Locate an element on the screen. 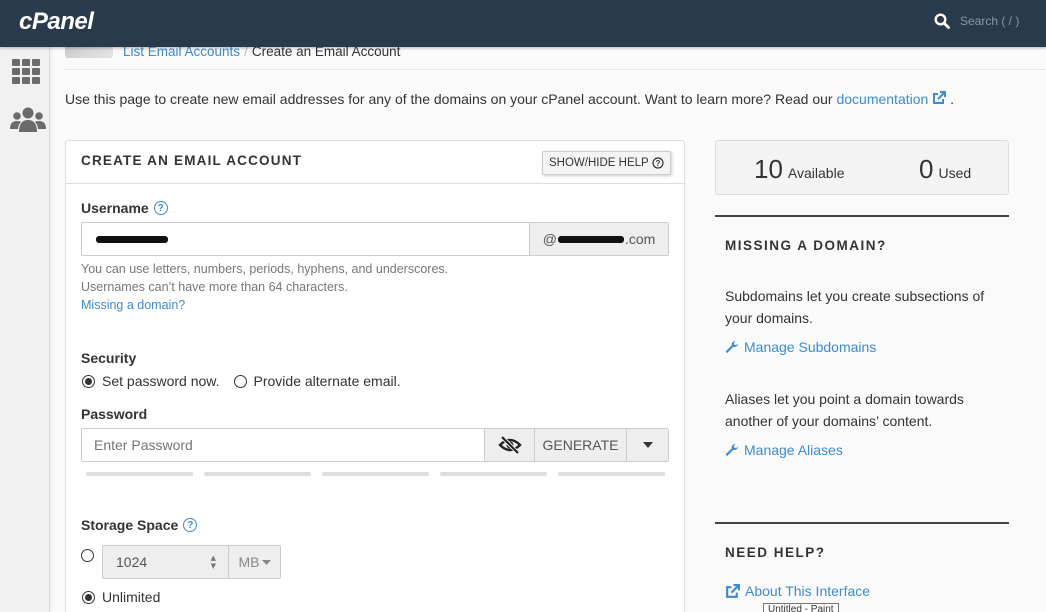  quota-unit-dropdown: MB is located at coordinates (254, 562).